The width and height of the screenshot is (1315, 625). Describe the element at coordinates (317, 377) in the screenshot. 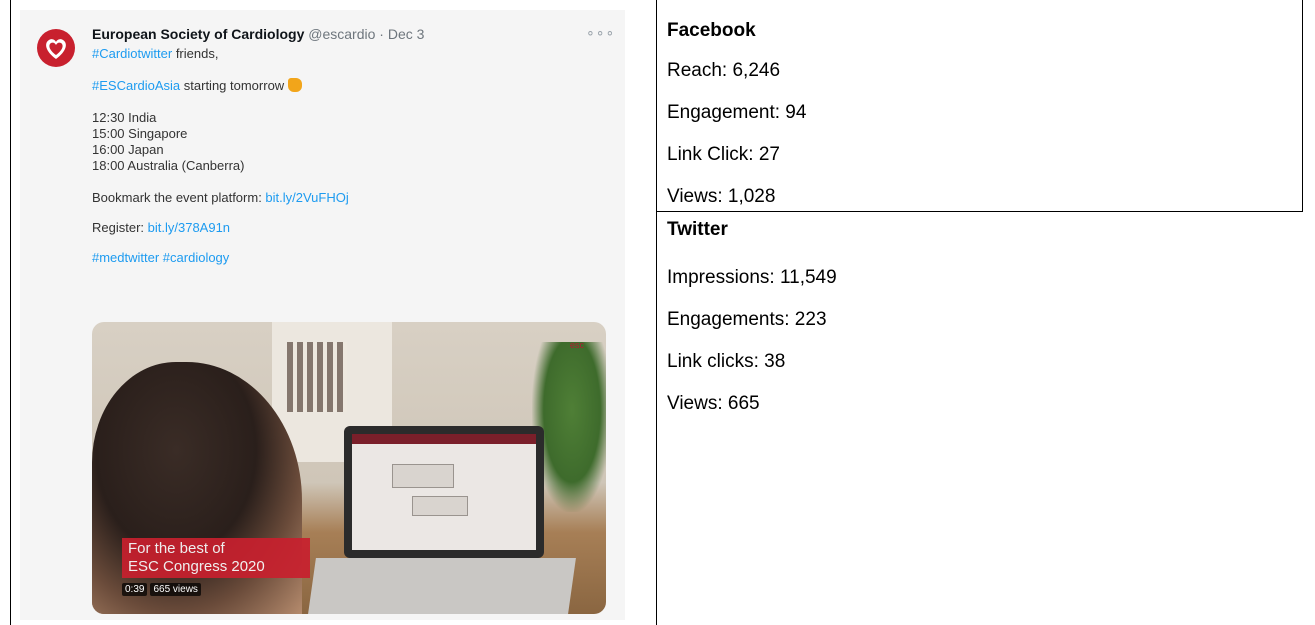

I see `background-books` at that location.